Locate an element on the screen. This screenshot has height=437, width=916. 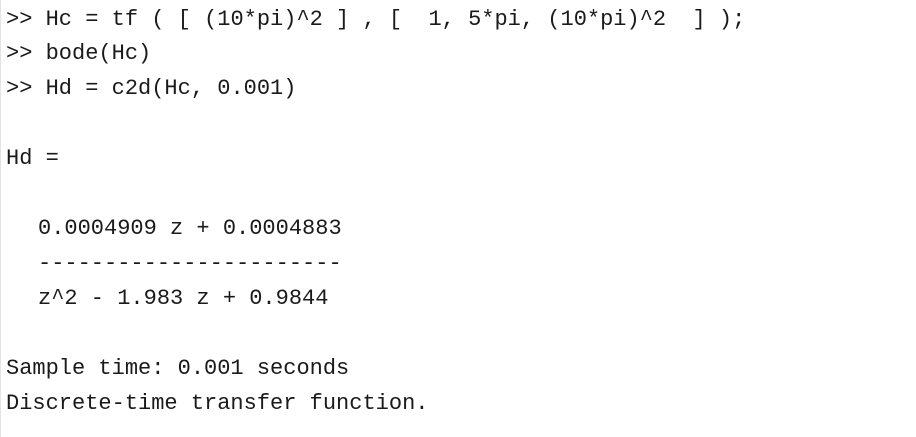
command-line-2: >> bode(Hc) is located at coordinates (78, 54).